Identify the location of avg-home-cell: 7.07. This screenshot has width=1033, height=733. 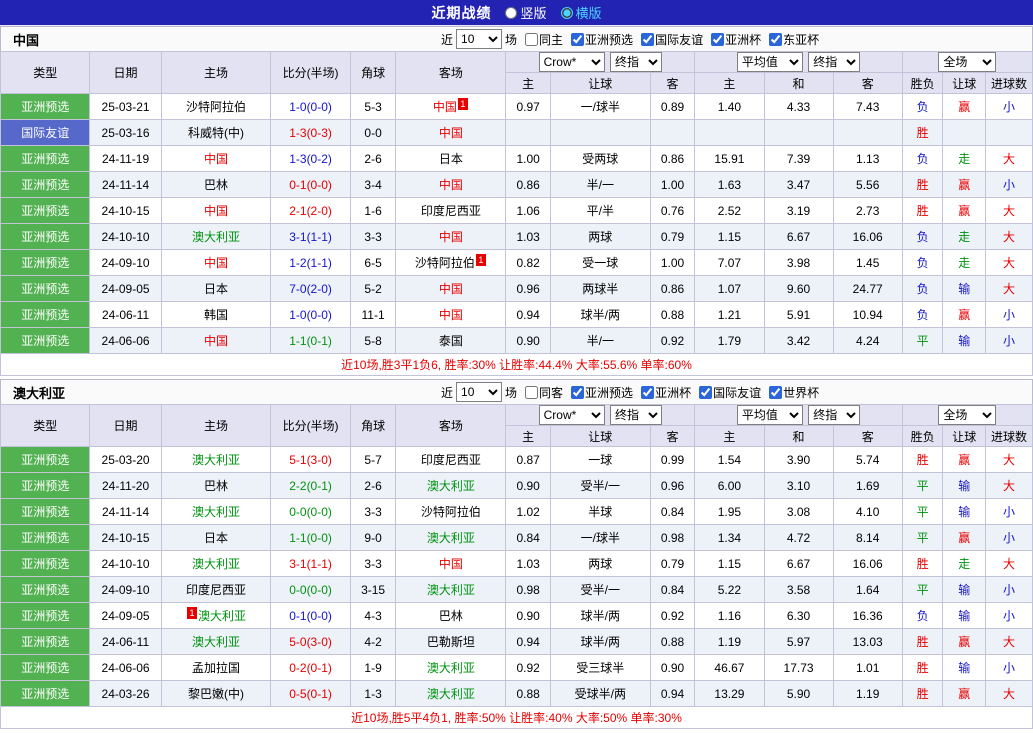
(729, 262).